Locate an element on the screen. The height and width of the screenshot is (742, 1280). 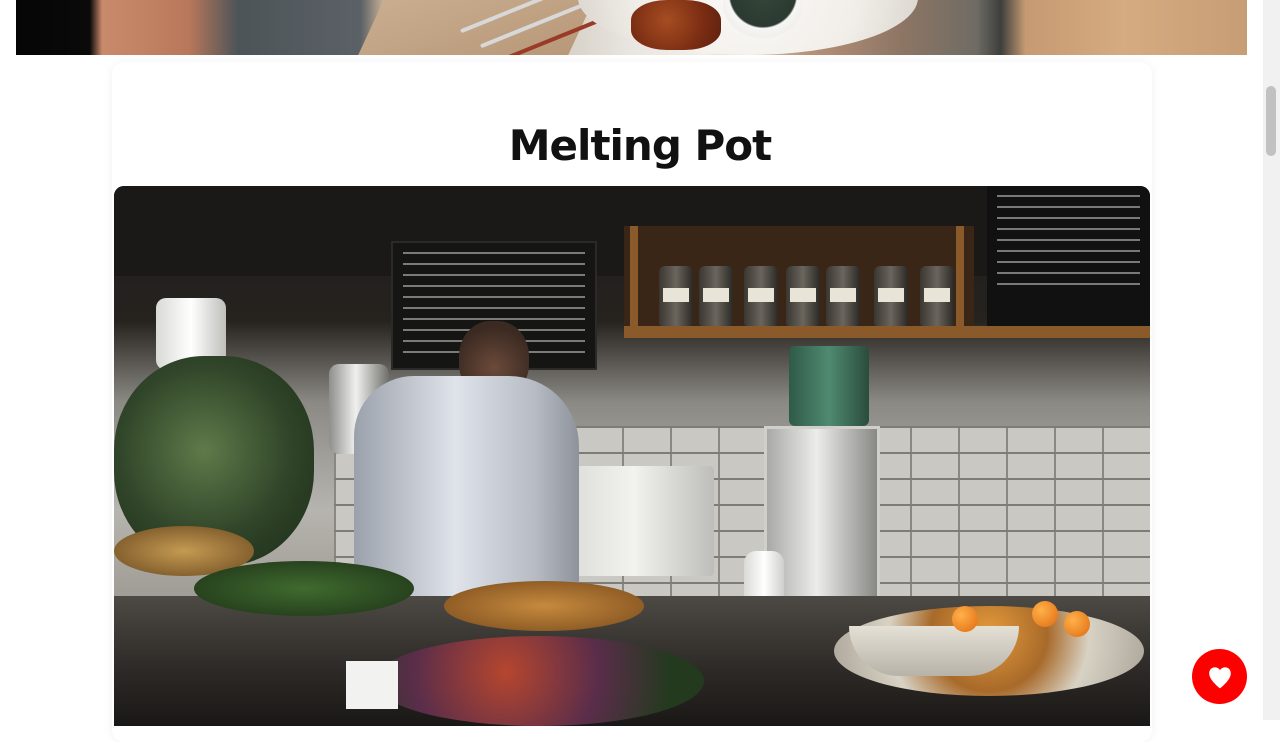
scrollbar-thumb is located at coordinates (1271, 121).